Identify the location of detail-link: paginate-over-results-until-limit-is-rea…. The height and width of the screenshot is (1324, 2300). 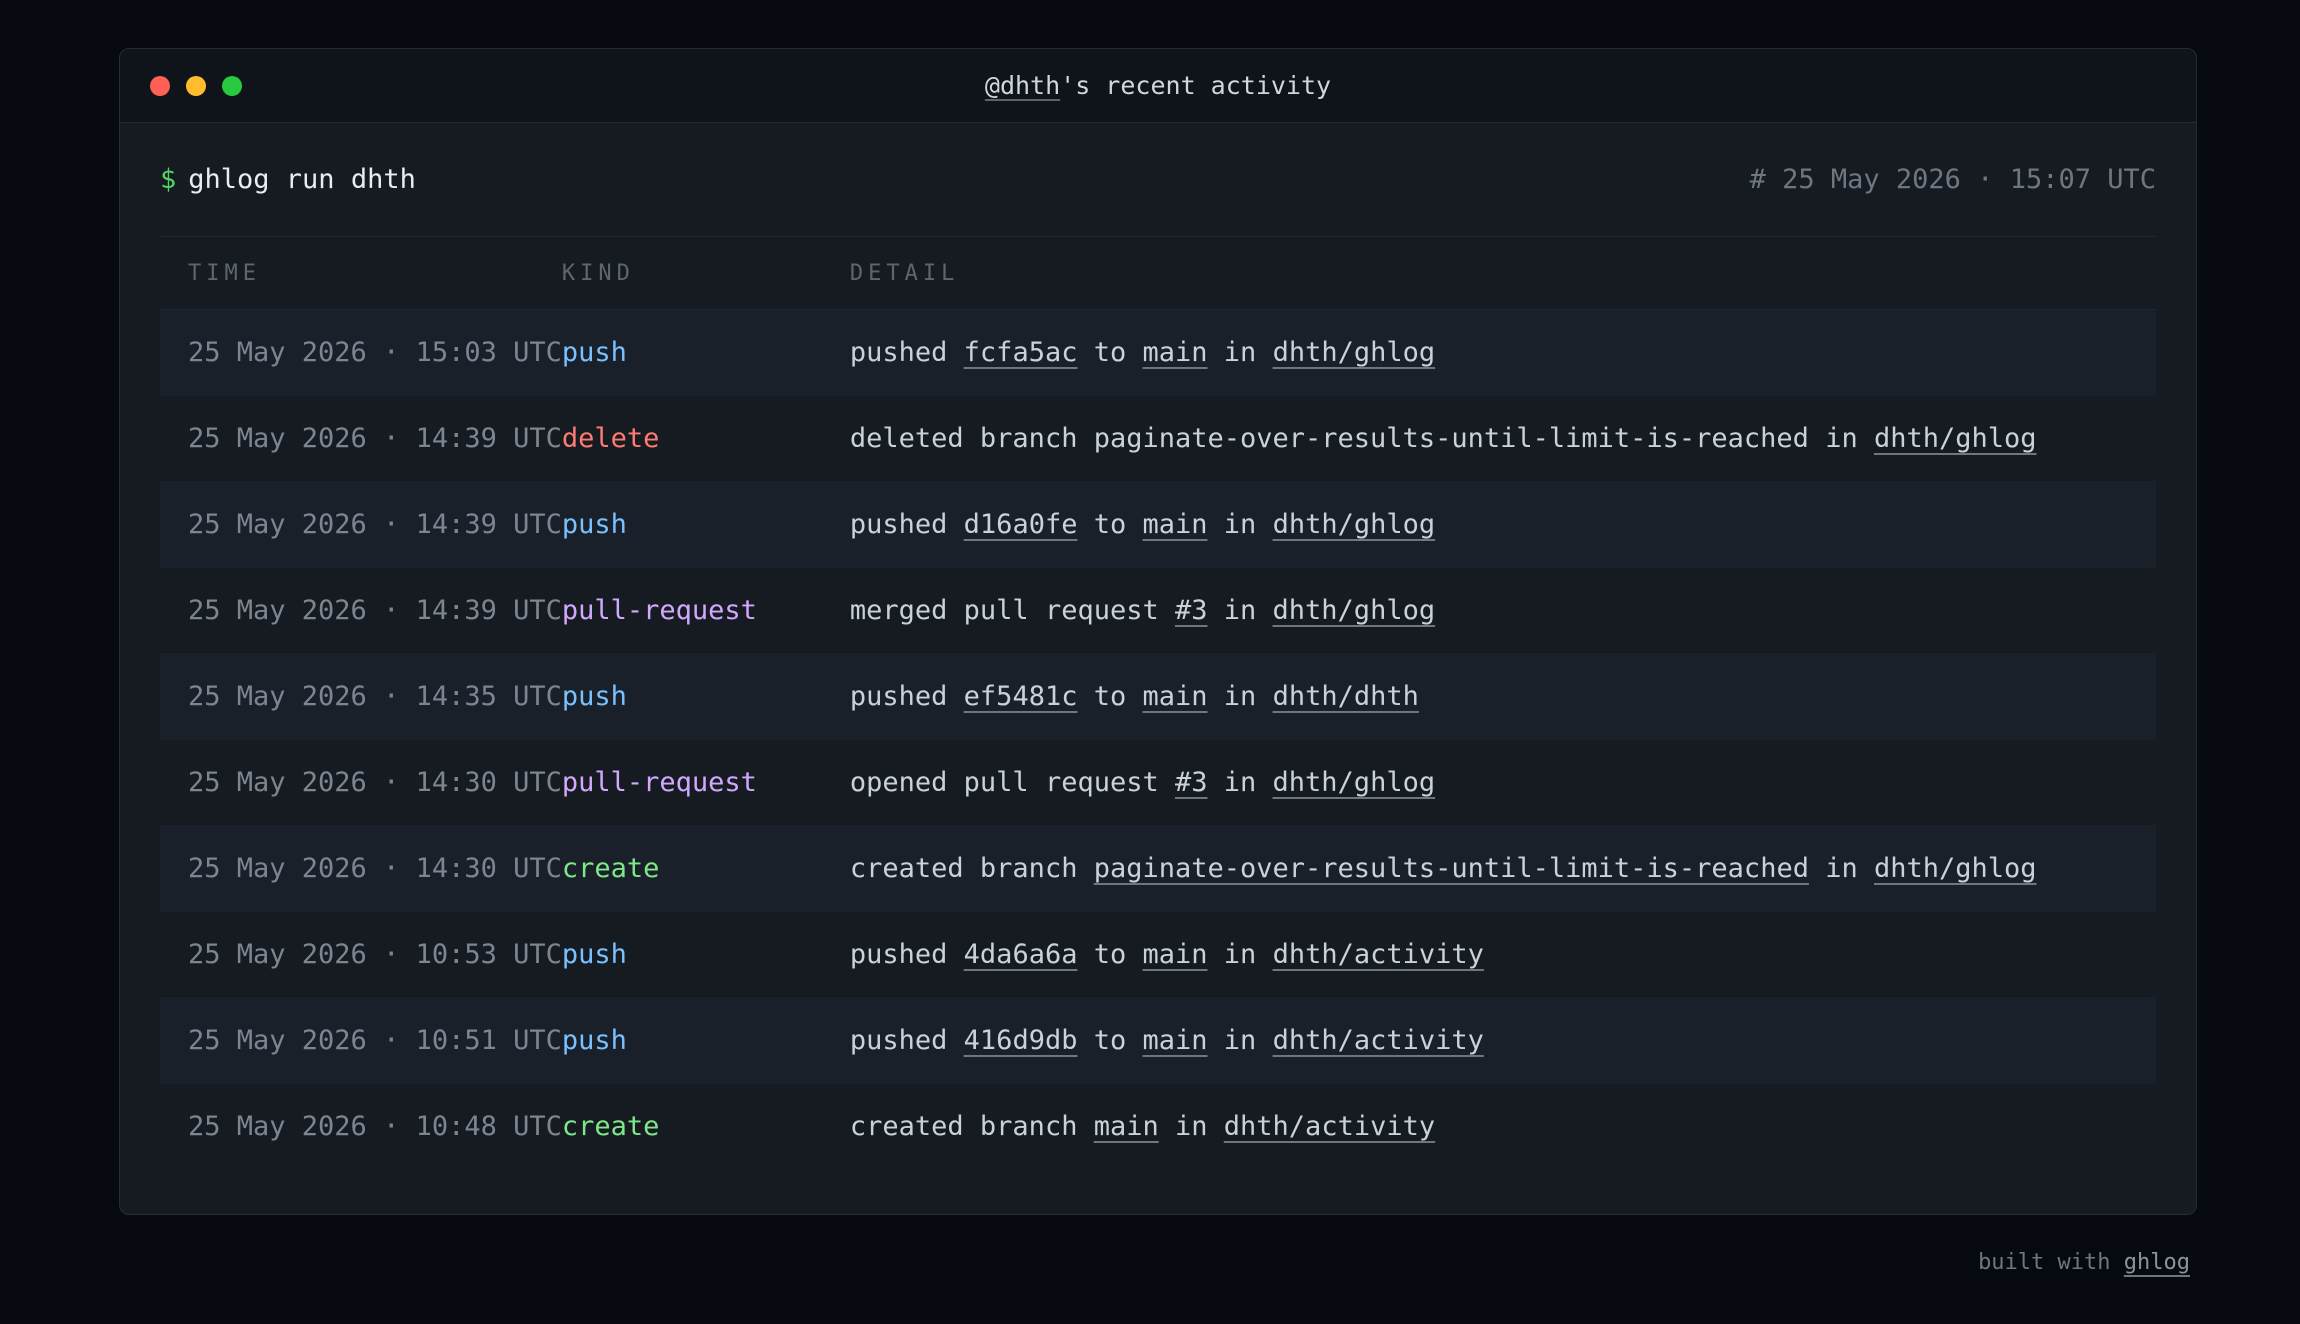
(1451, 868).